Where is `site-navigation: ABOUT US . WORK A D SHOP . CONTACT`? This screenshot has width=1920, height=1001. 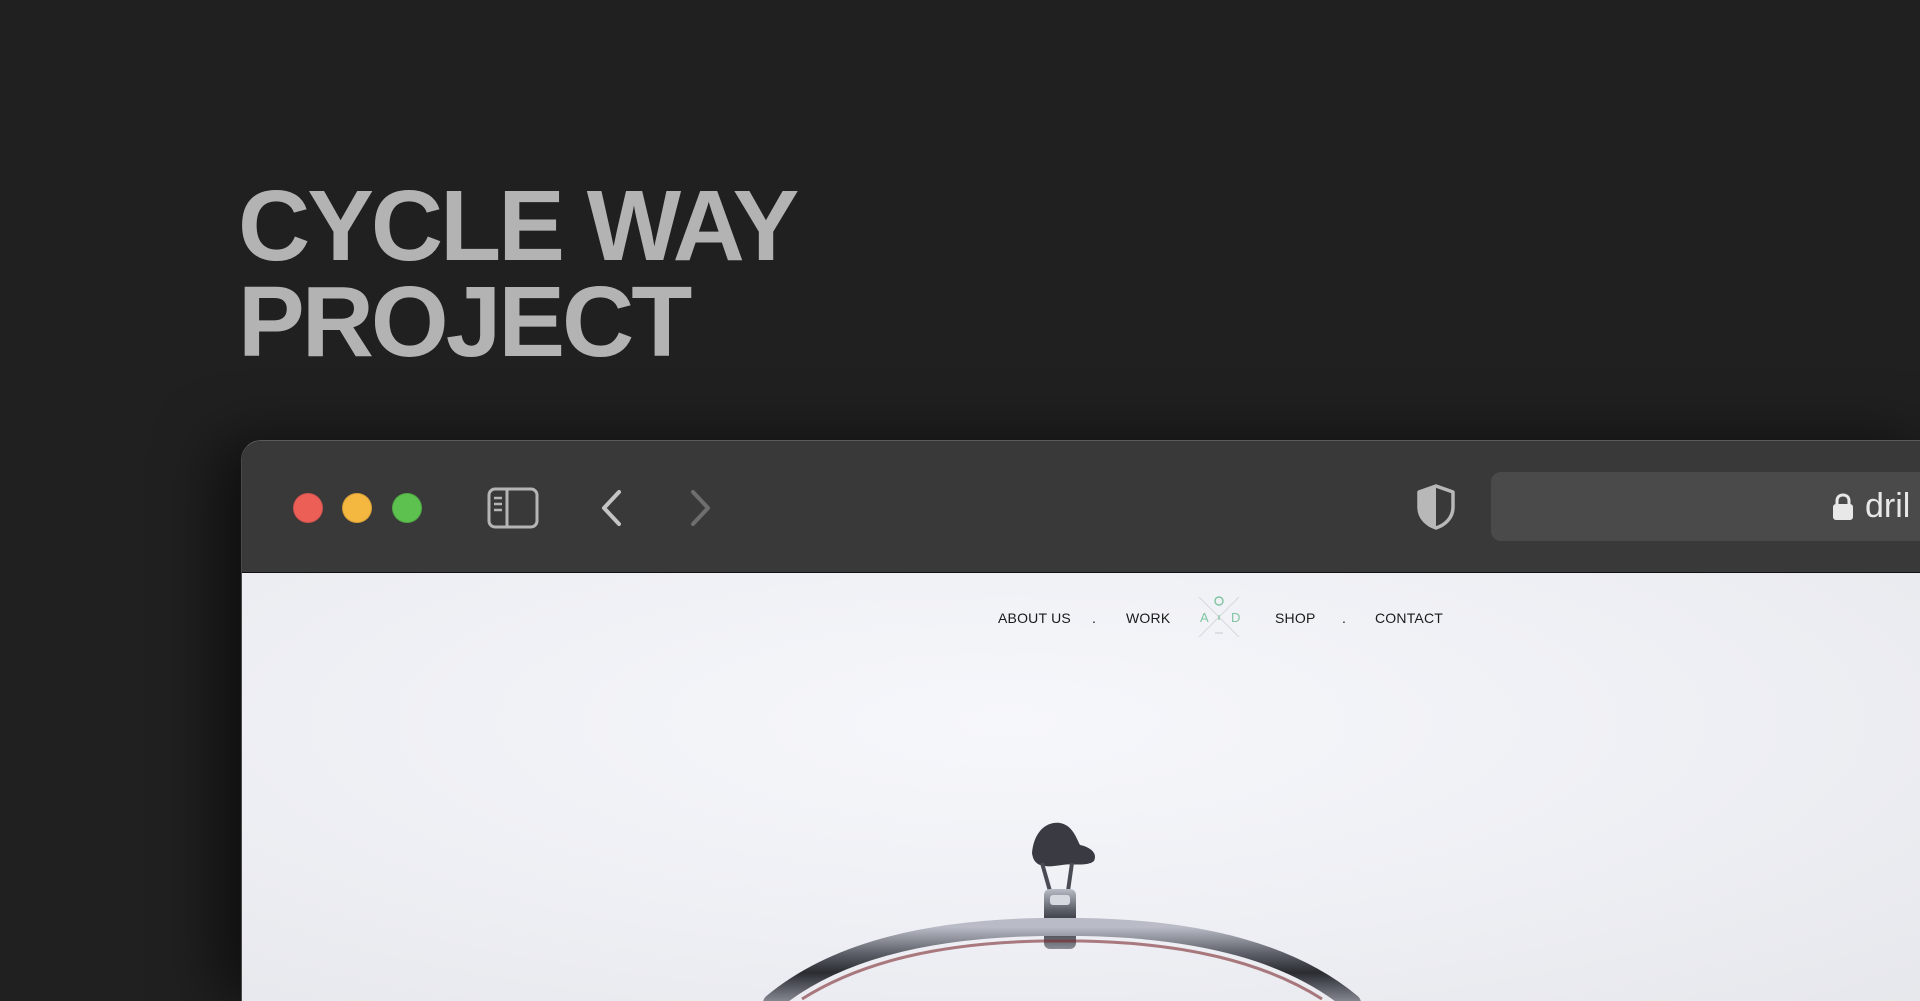
site-navigation: ABOUT US . WORK A D SHOP . CONTACT is located at coordinates (1081, 613).